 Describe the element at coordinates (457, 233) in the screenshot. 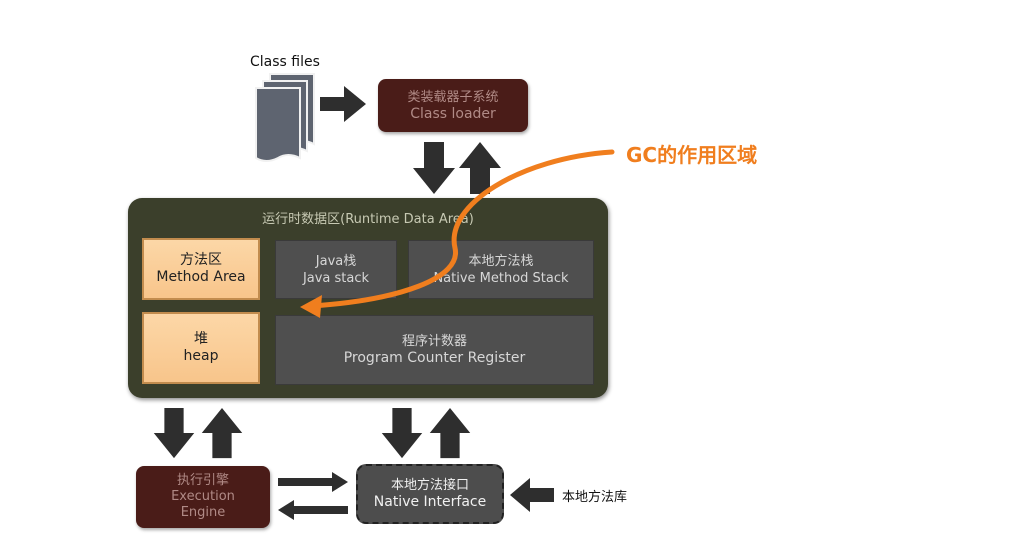

I see `gc-curved-arrow-icon` at that location.